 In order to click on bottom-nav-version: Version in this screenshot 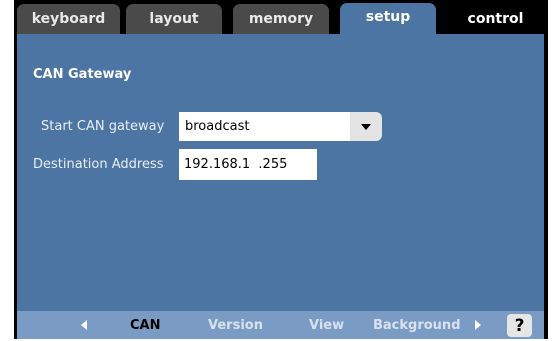, I will do `click(235, 325)`.